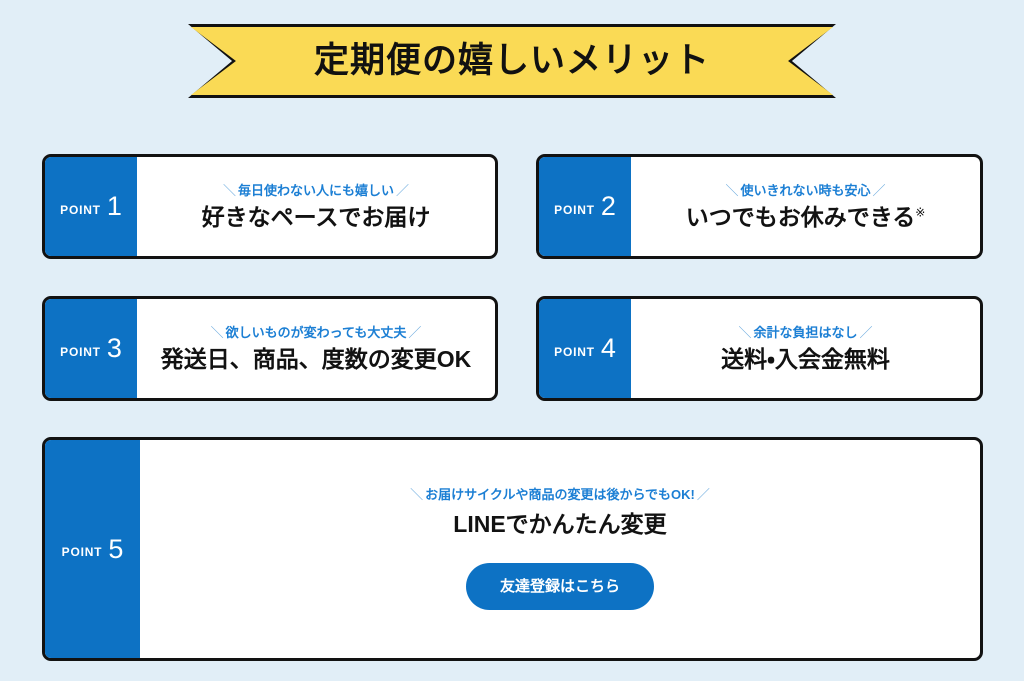 The height and width of the screenshot is (681, 1024). I want to click on point-badge-3: POINT 3, so click(91, 348).